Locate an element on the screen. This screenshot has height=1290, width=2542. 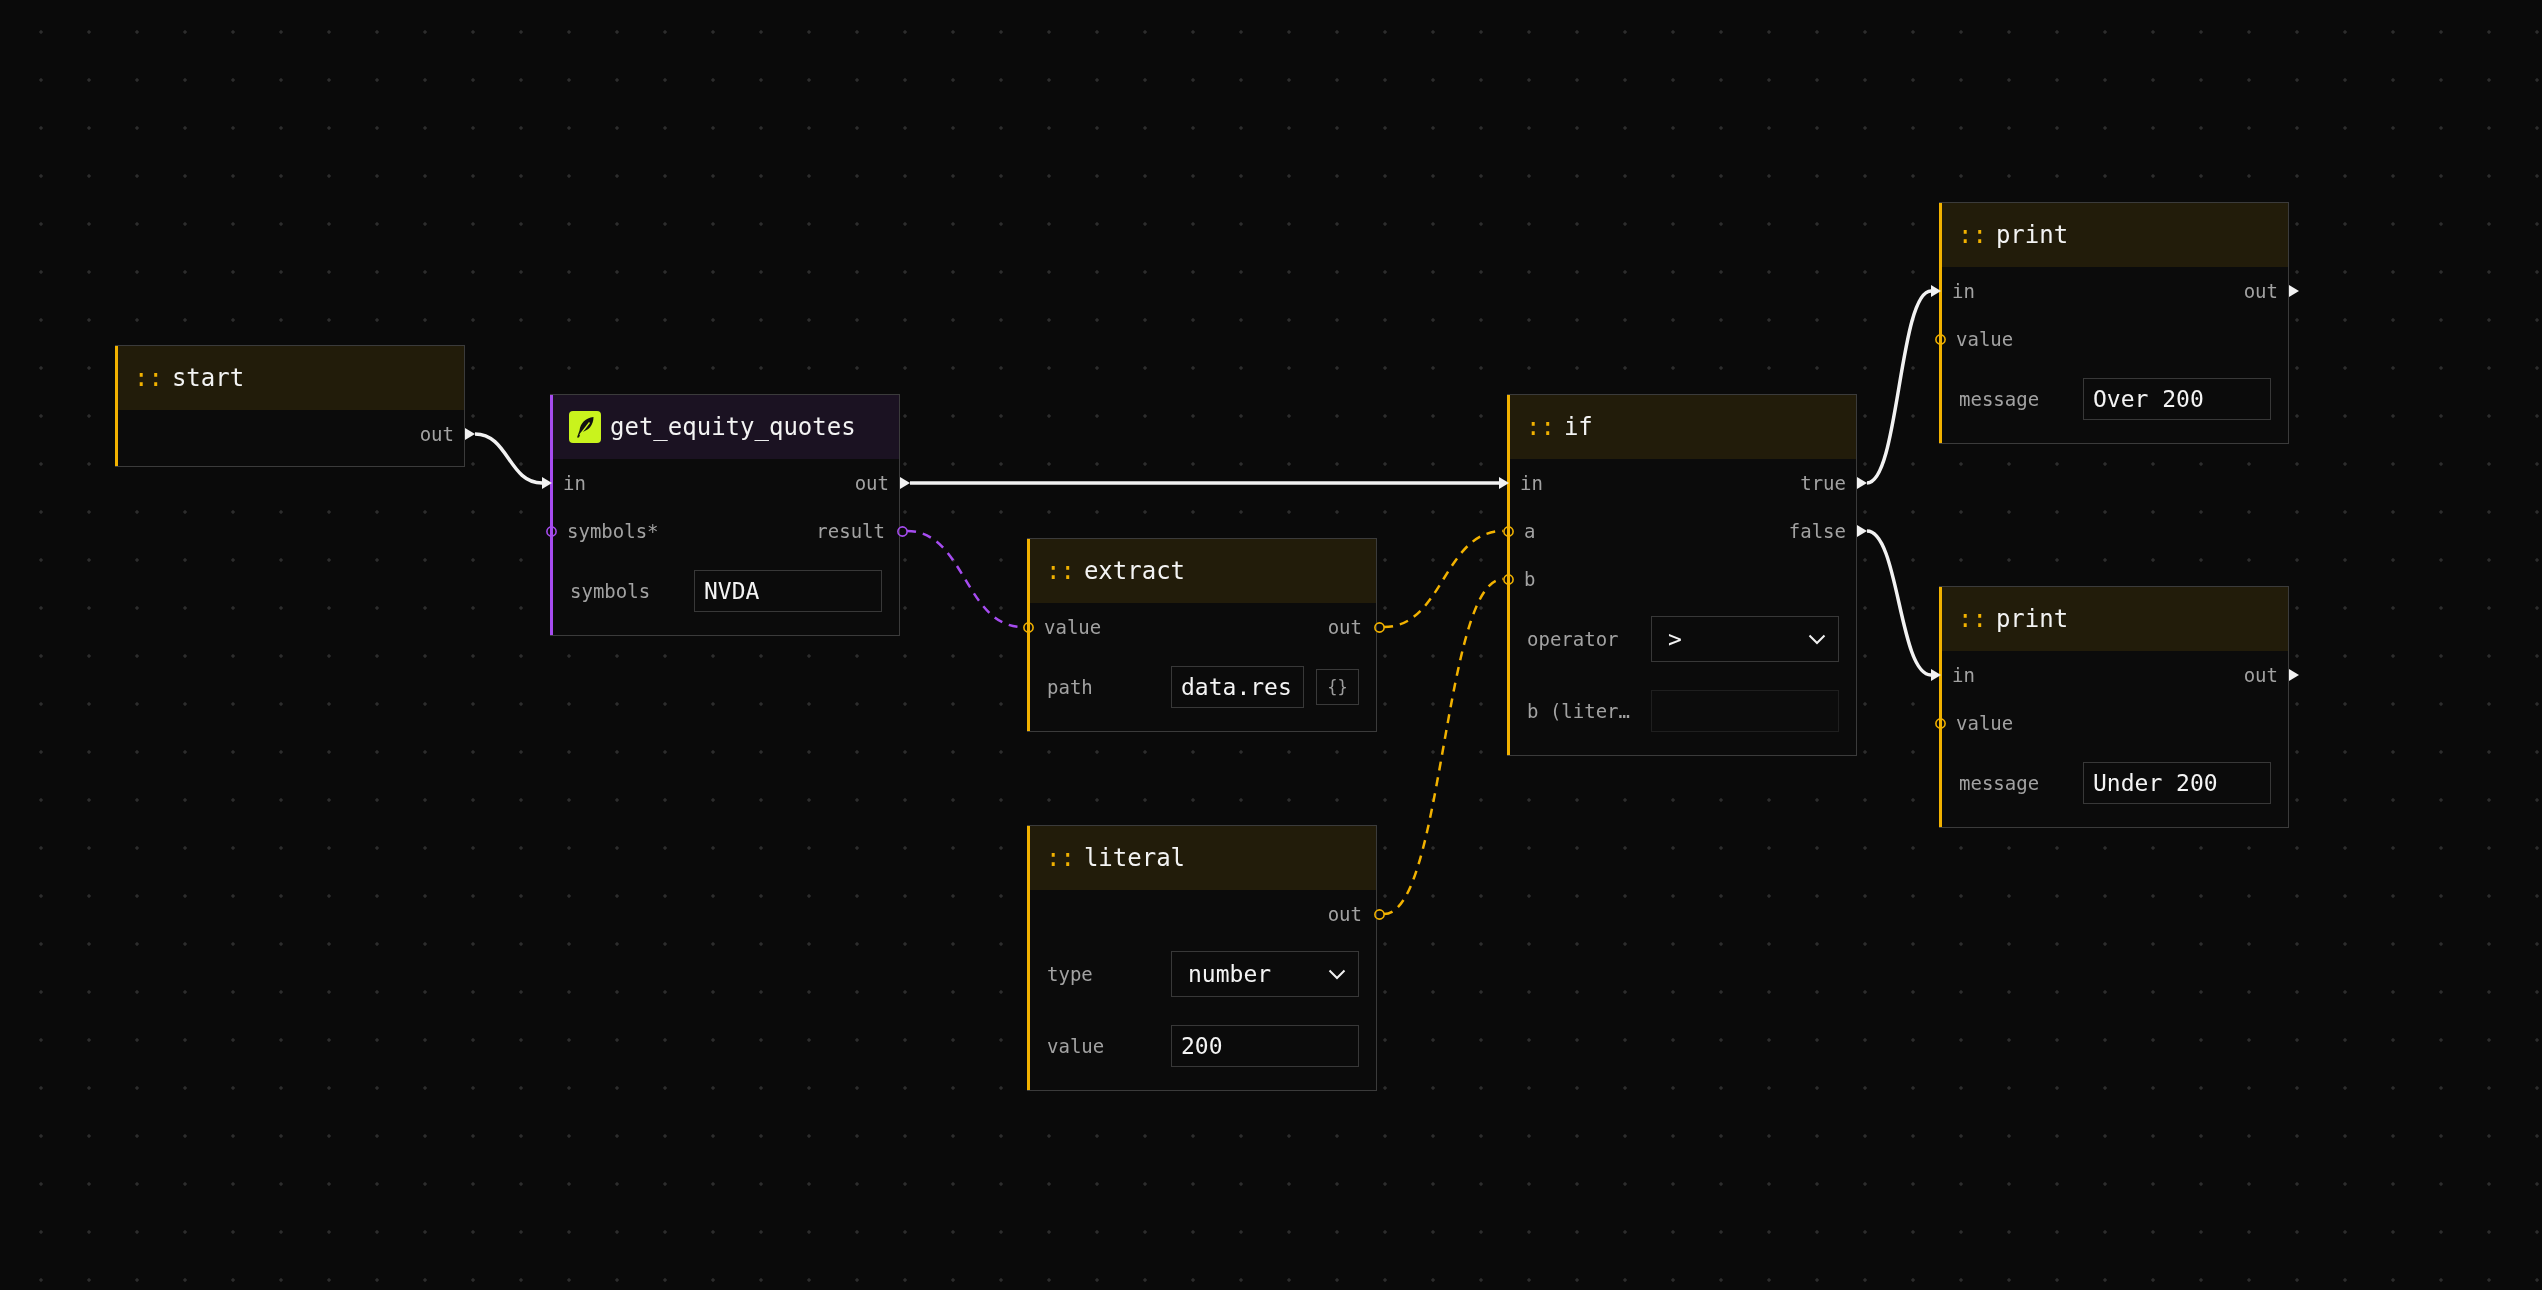
port-label: symbols* is located at coordinates (613, 531).